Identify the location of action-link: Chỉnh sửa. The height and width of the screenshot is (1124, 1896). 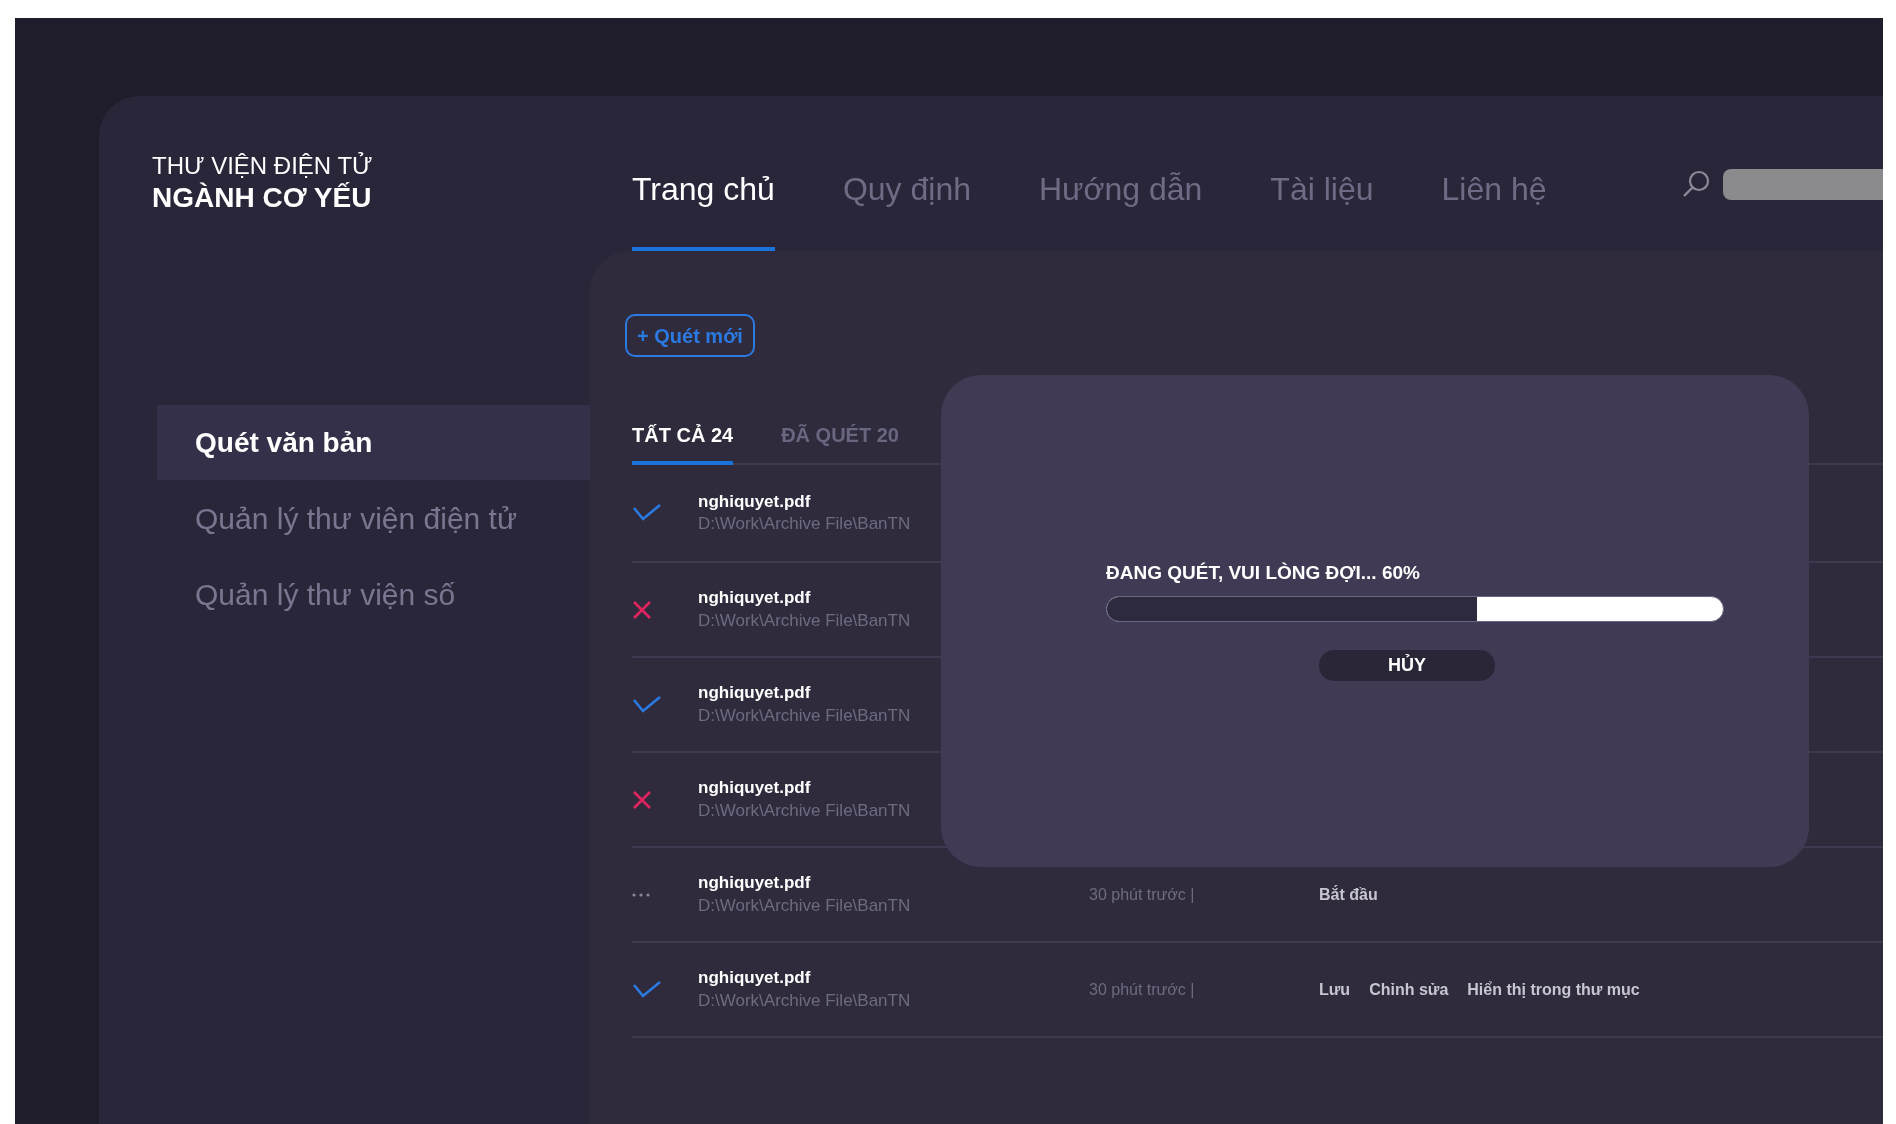
(1409, 989).